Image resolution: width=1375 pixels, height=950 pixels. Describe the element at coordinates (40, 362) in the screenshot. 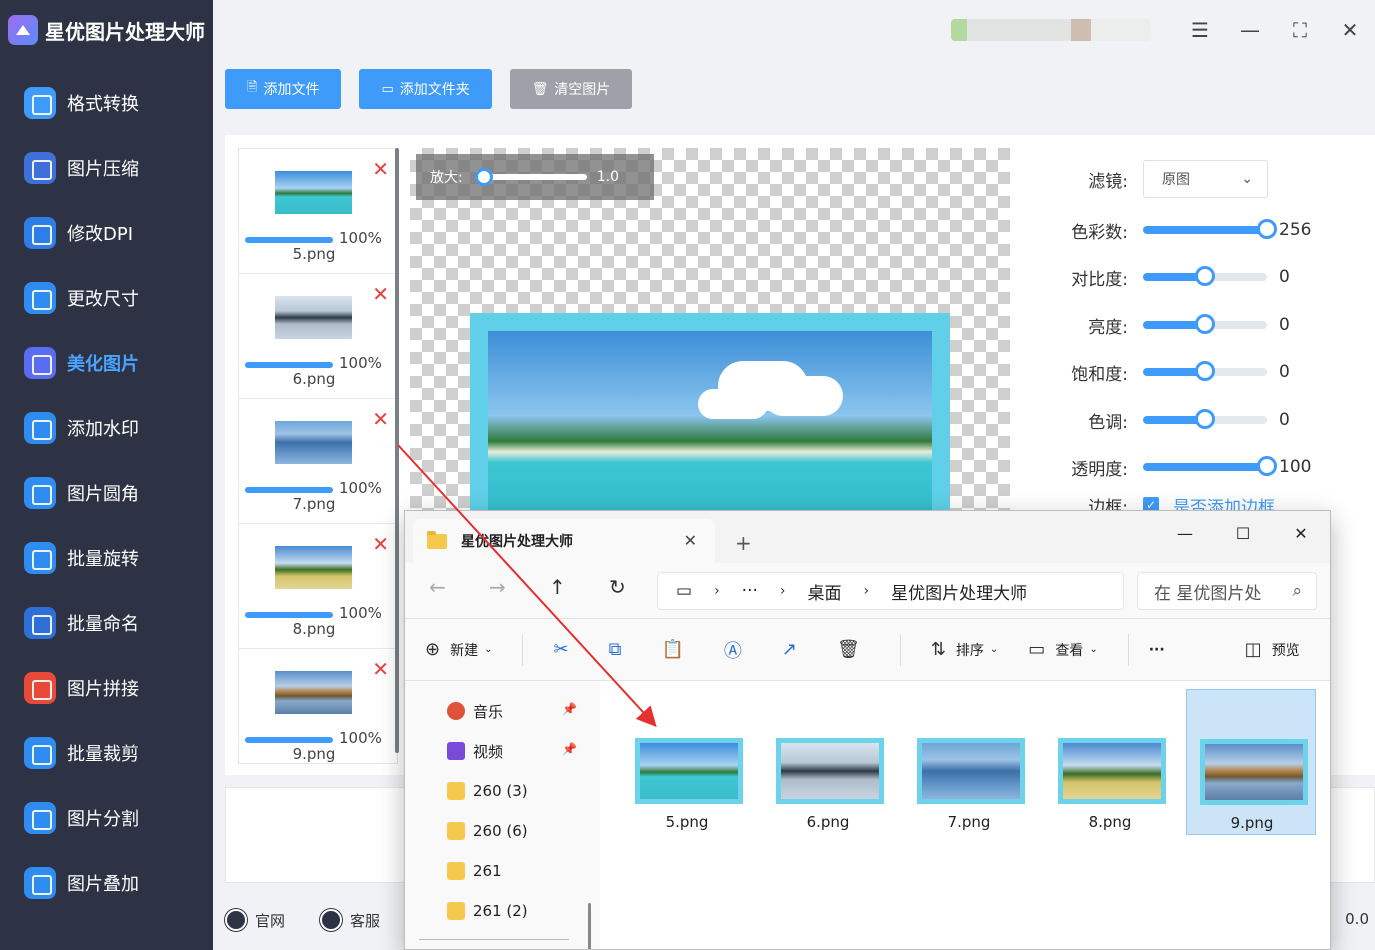

I see `beautify-icon` at that location.